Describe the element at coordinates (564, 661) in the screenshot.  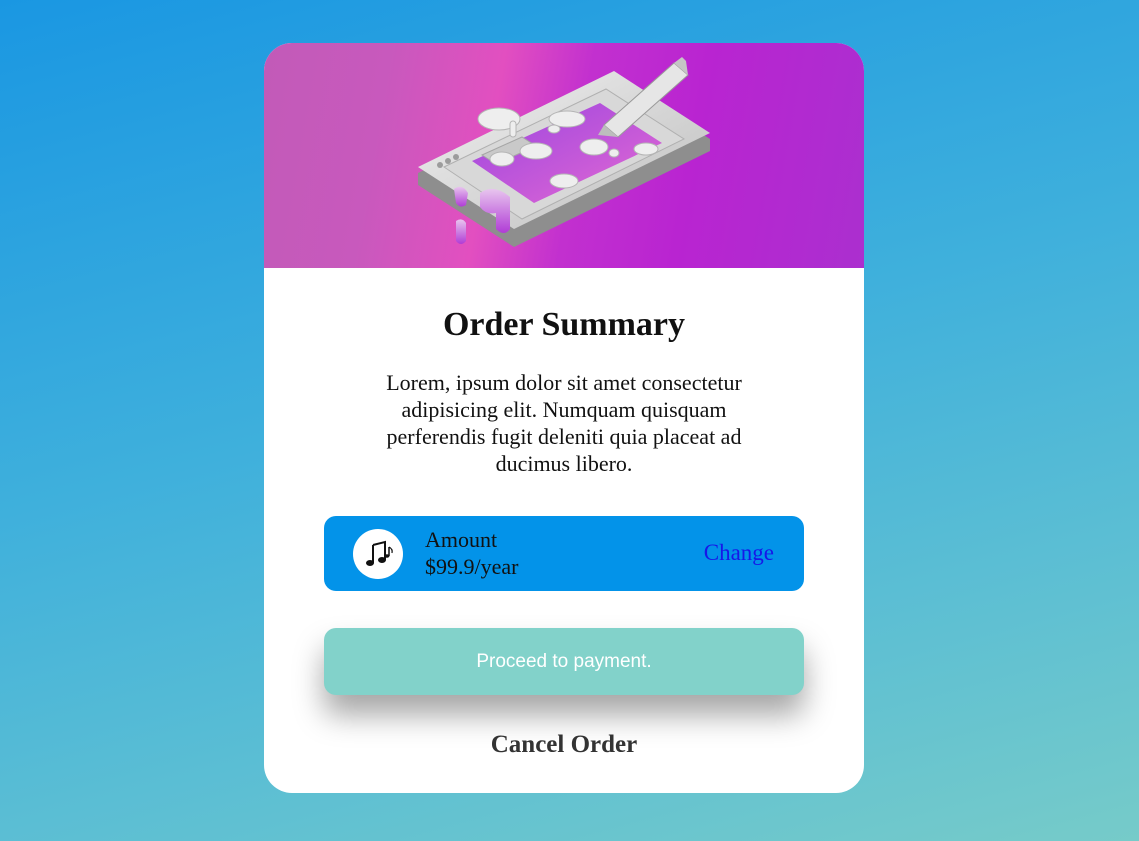
I see `proceed-to-payment-button: Proceed to payment.` at that location.